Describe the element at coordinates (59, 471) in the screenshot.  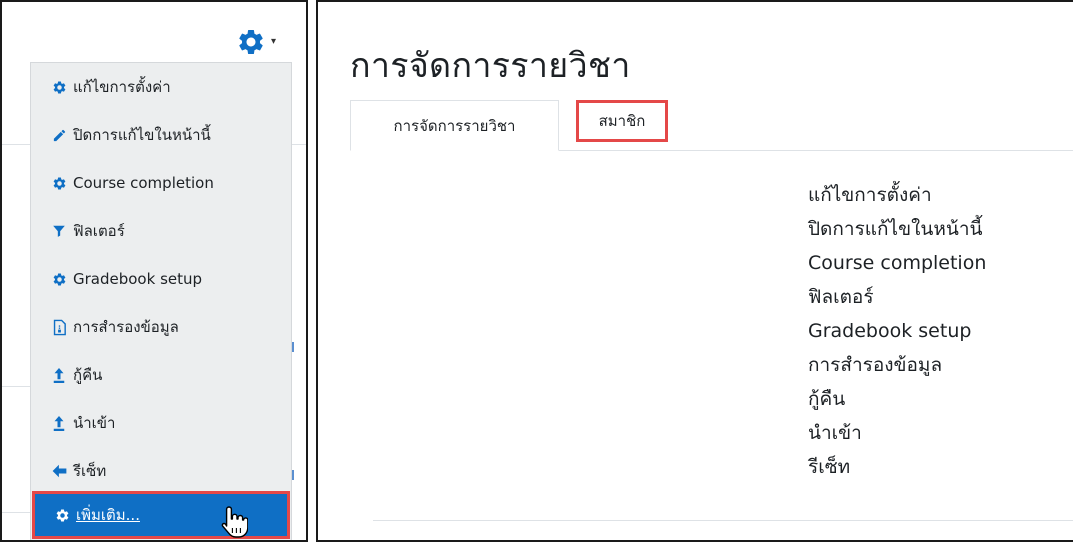
I see `left-arrow-icon` at that location.